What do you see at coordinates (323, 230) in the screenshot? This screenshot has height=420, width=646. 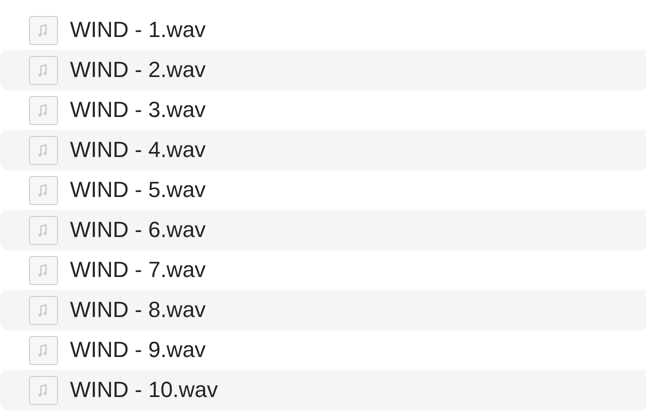 I see `file-row: WIND - 6.wav` at bounding box center [323, 230].